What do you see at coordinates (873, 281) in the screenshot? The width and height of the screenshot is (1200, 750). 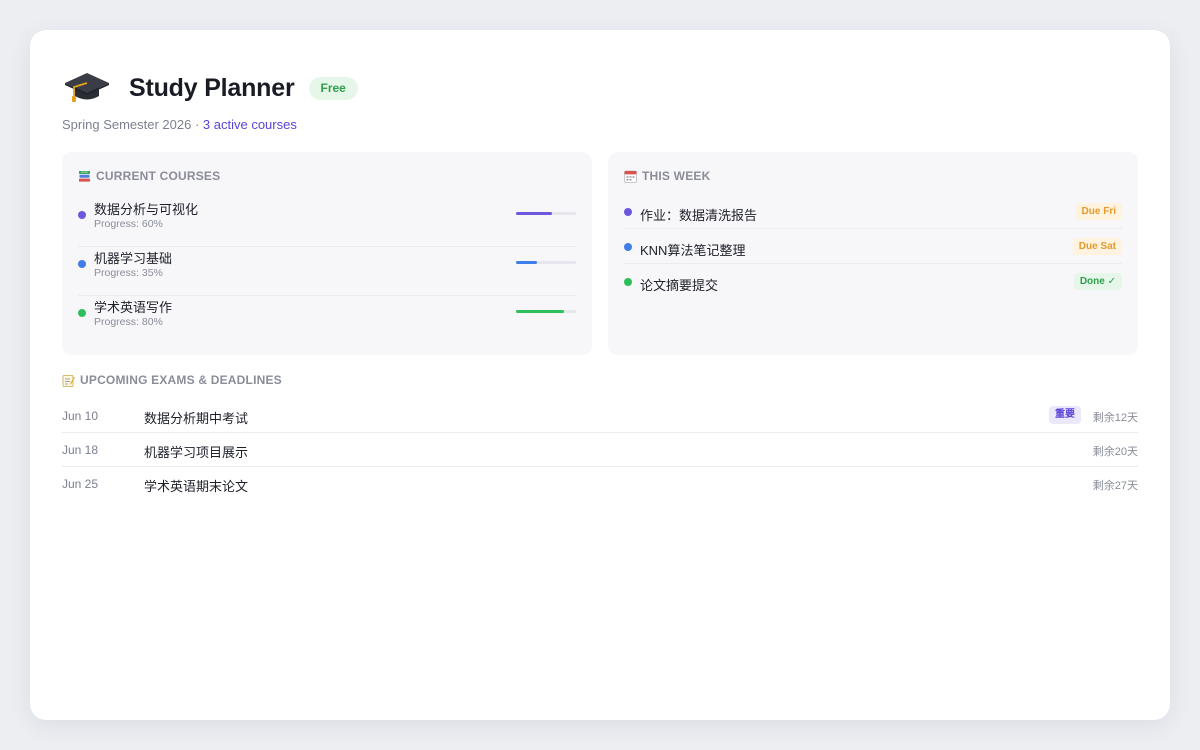 I see `task-item: 论文摘要提交 Done ✓` at bounding box center [873, 281].